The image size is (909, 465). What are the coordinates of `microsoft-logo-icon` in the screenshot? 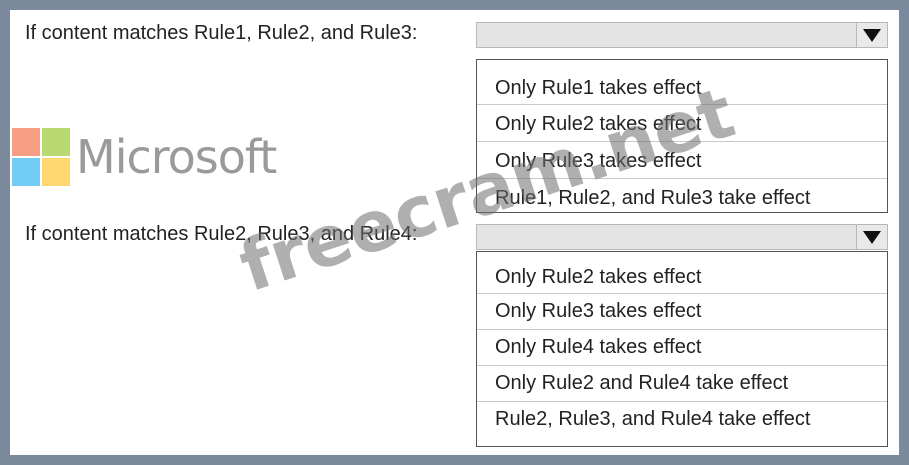 It's located at (41, 157).